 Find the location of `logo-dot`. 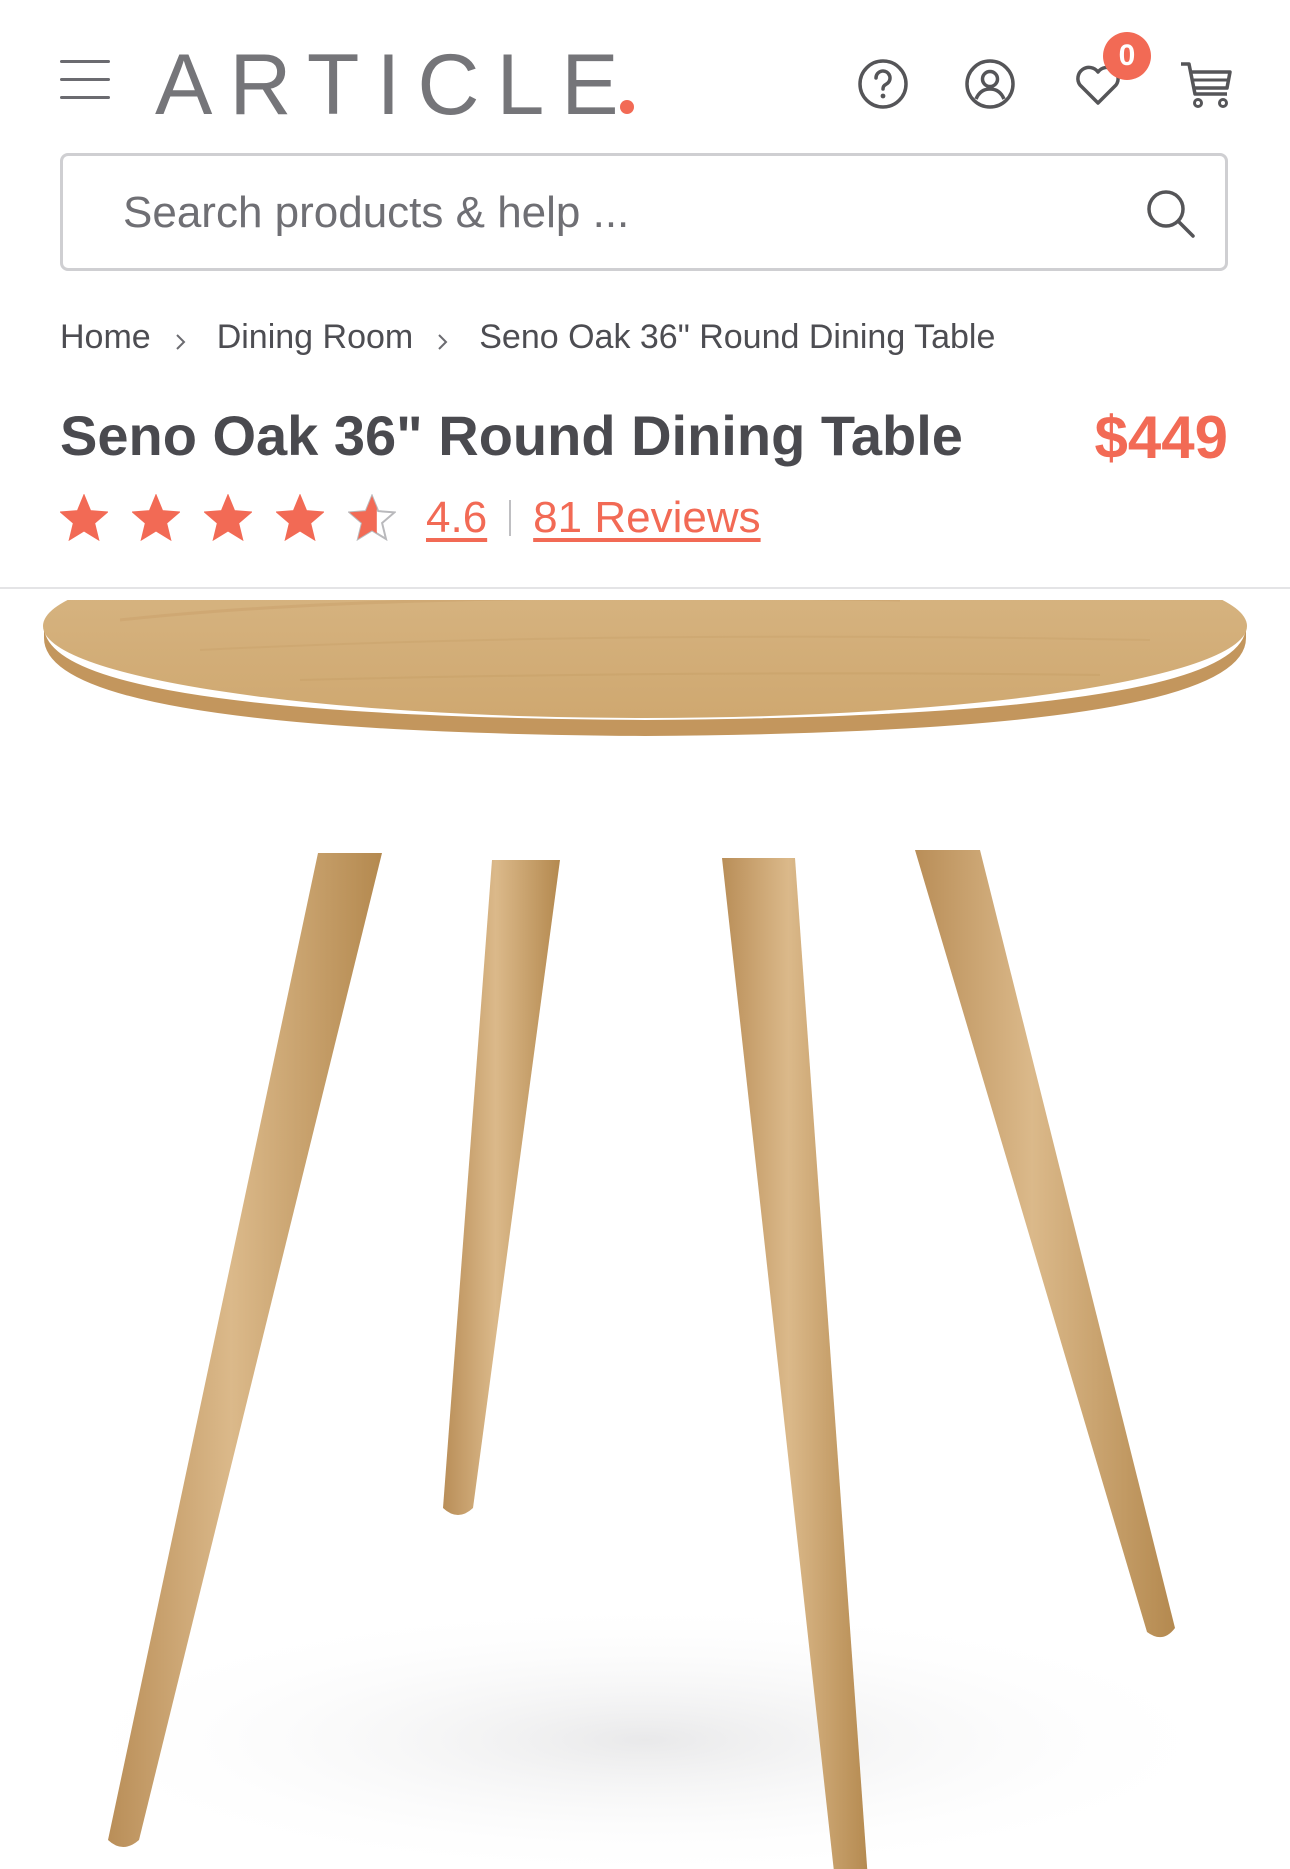

logo-dot is located at coordinates (627, 107).